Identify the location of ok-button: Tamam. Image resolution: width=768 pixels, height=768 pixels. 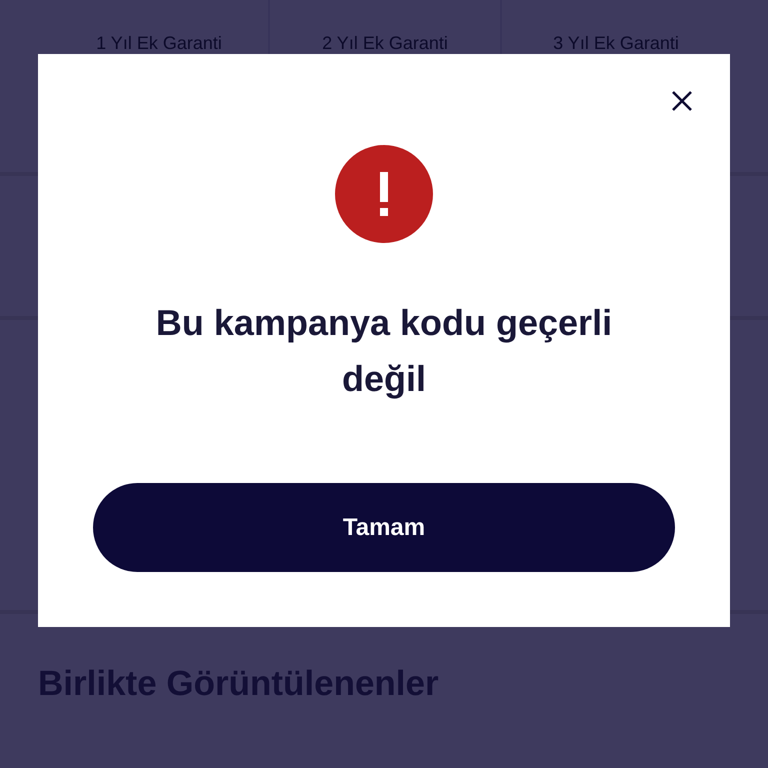
(384, 527).